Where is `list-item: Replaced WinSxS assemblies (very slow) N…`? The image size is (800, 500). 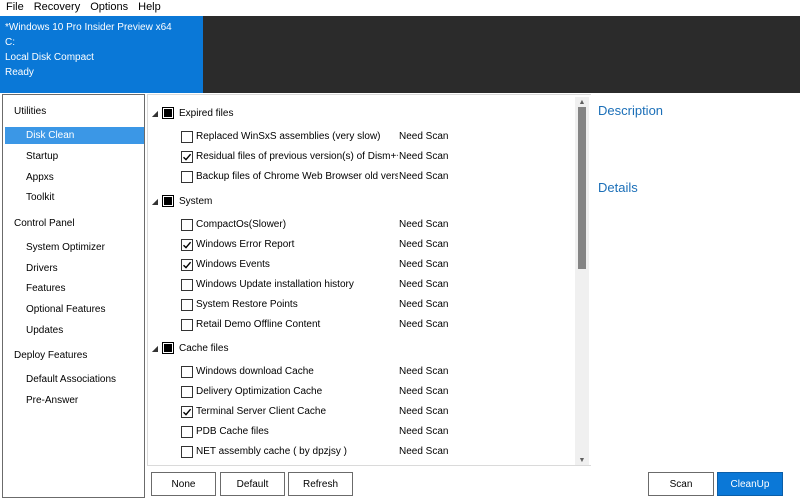
list-item: Replaced WinSxS assemblies (very slow) N… is located at coordinates (381, 137).